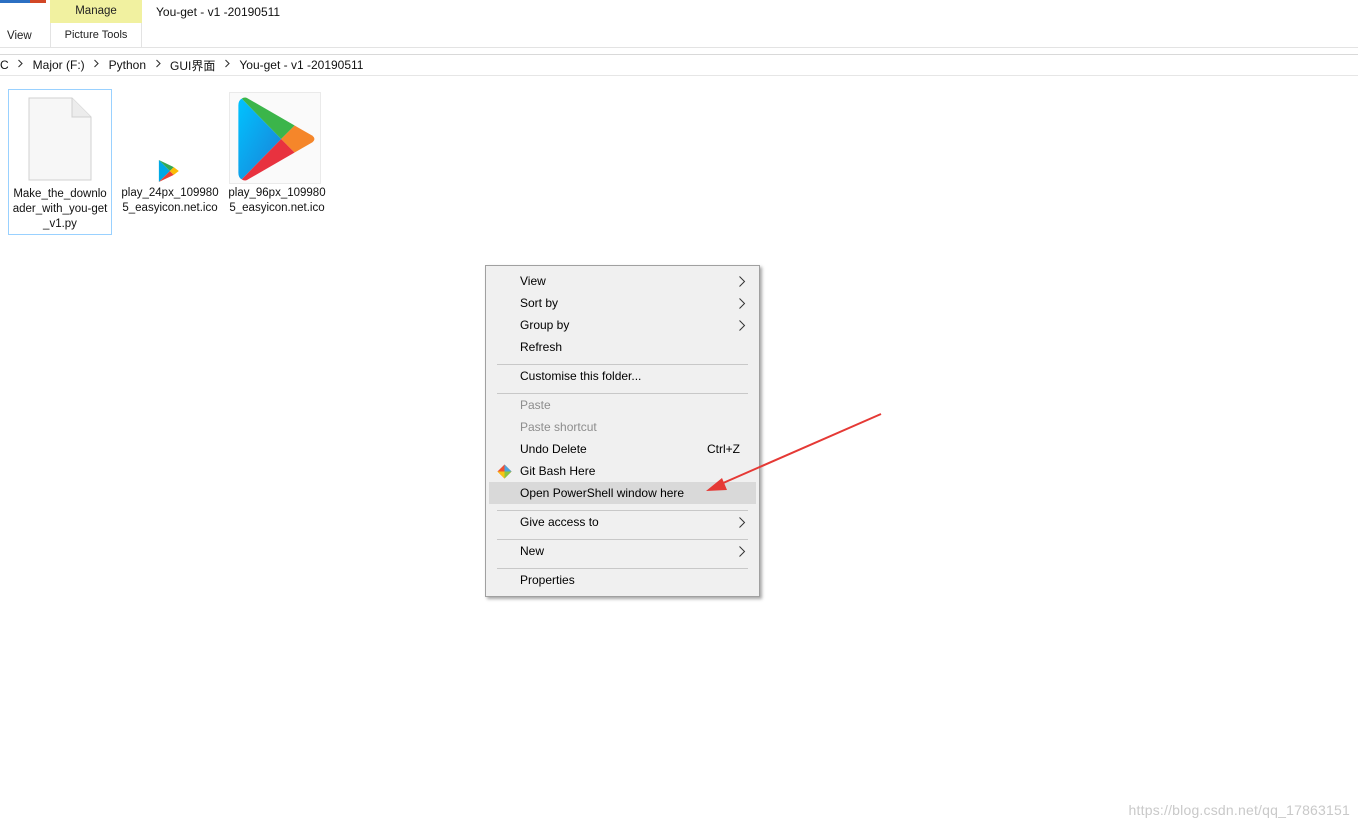 Image resolution: width=1358 pixels, height=828 pixels. Describe the element at coordinates (622, 449) in the screenshot. I see `menu-item-undo-delete: Undo Delete Ctrl+Z` at that location.